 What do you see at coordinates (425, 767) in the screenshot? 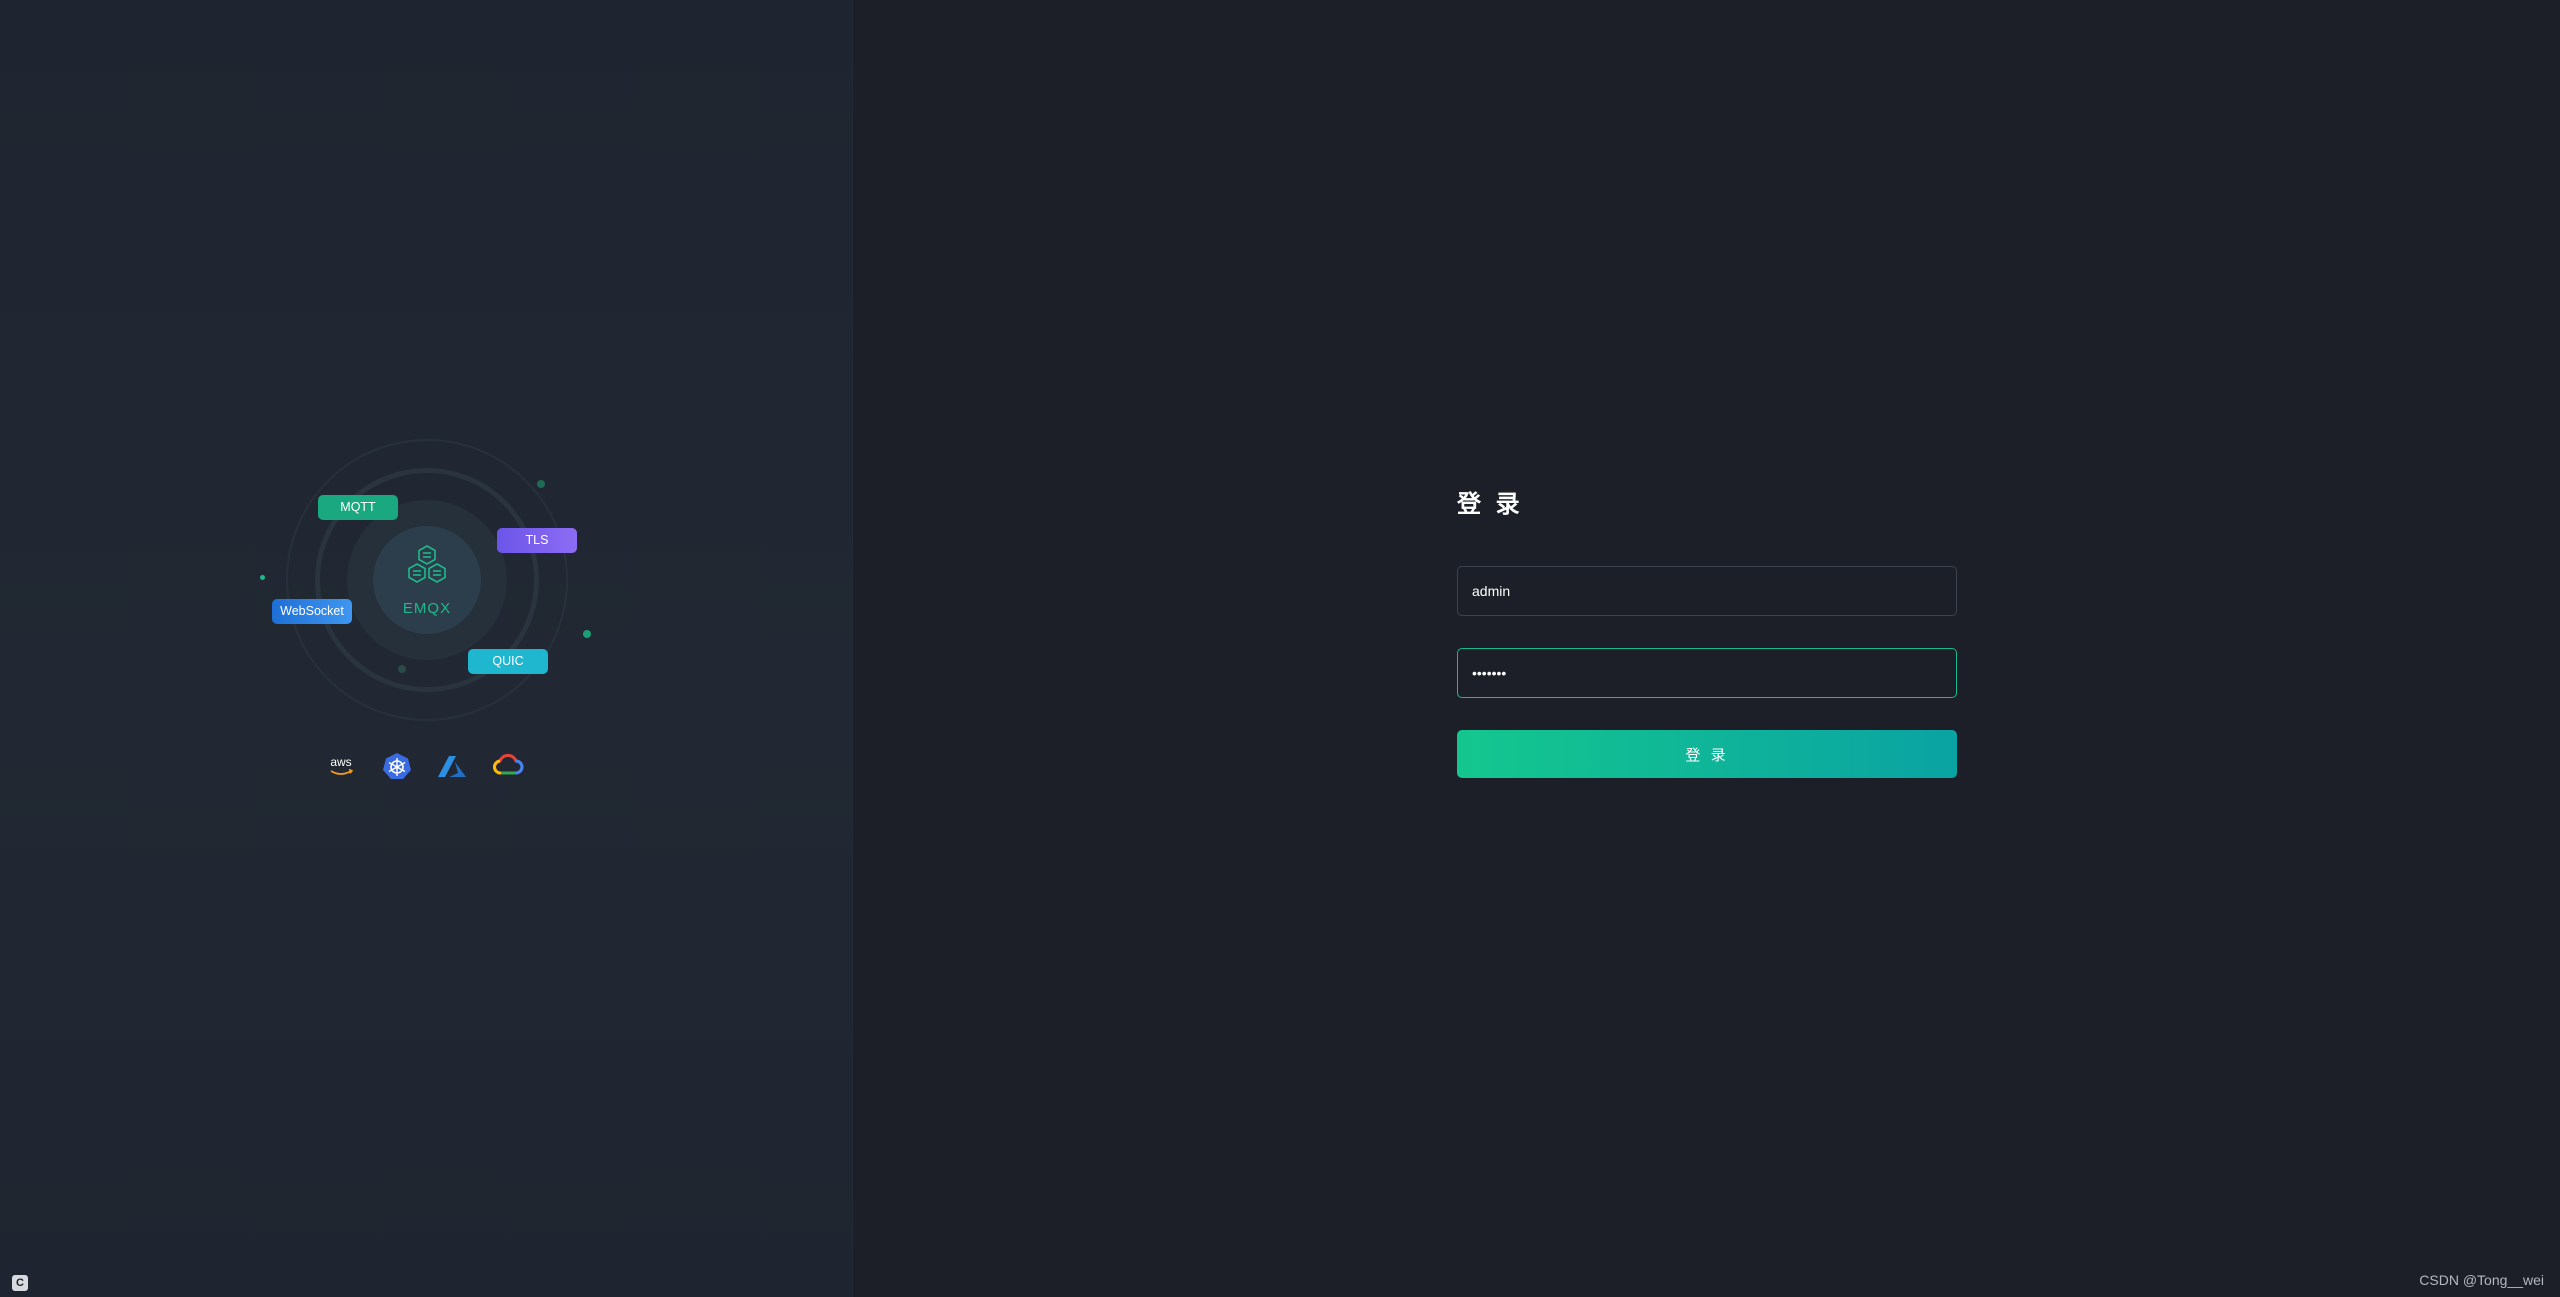
I see `cloud-provider-icons: aws` at bounding box center [425, 767].